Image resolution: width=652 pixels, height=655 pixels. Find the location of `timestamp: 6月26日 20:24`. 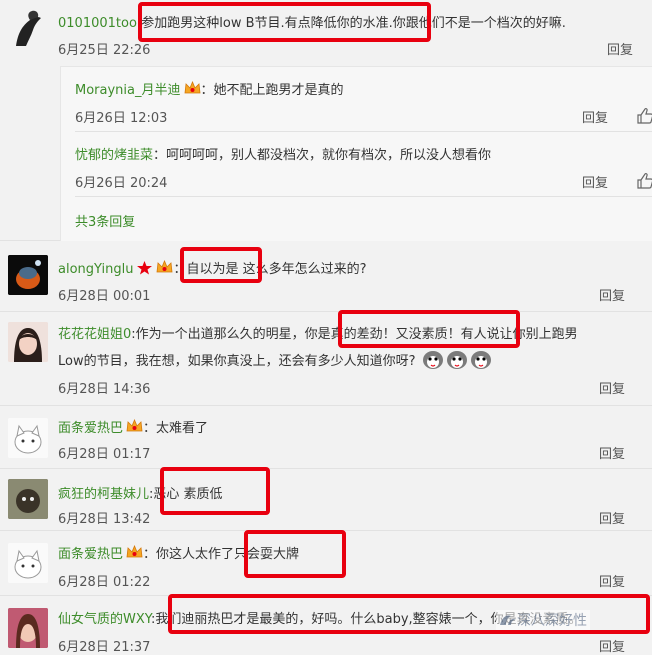

timestamp: 6月26日 20:24 is located at coordinates (121, 183).